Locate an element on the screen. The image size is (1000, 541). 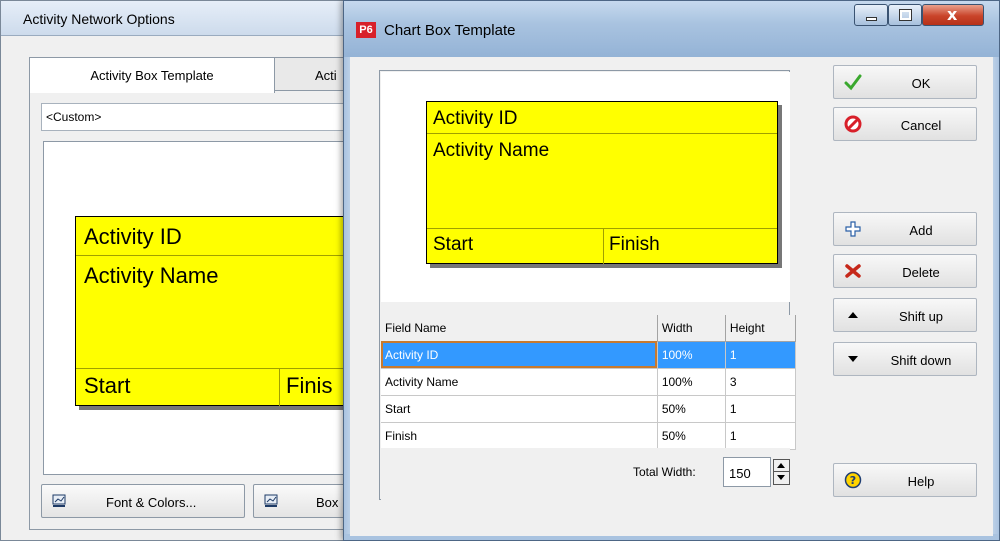
cell-height: 3 is located at coordinates (761, 382).